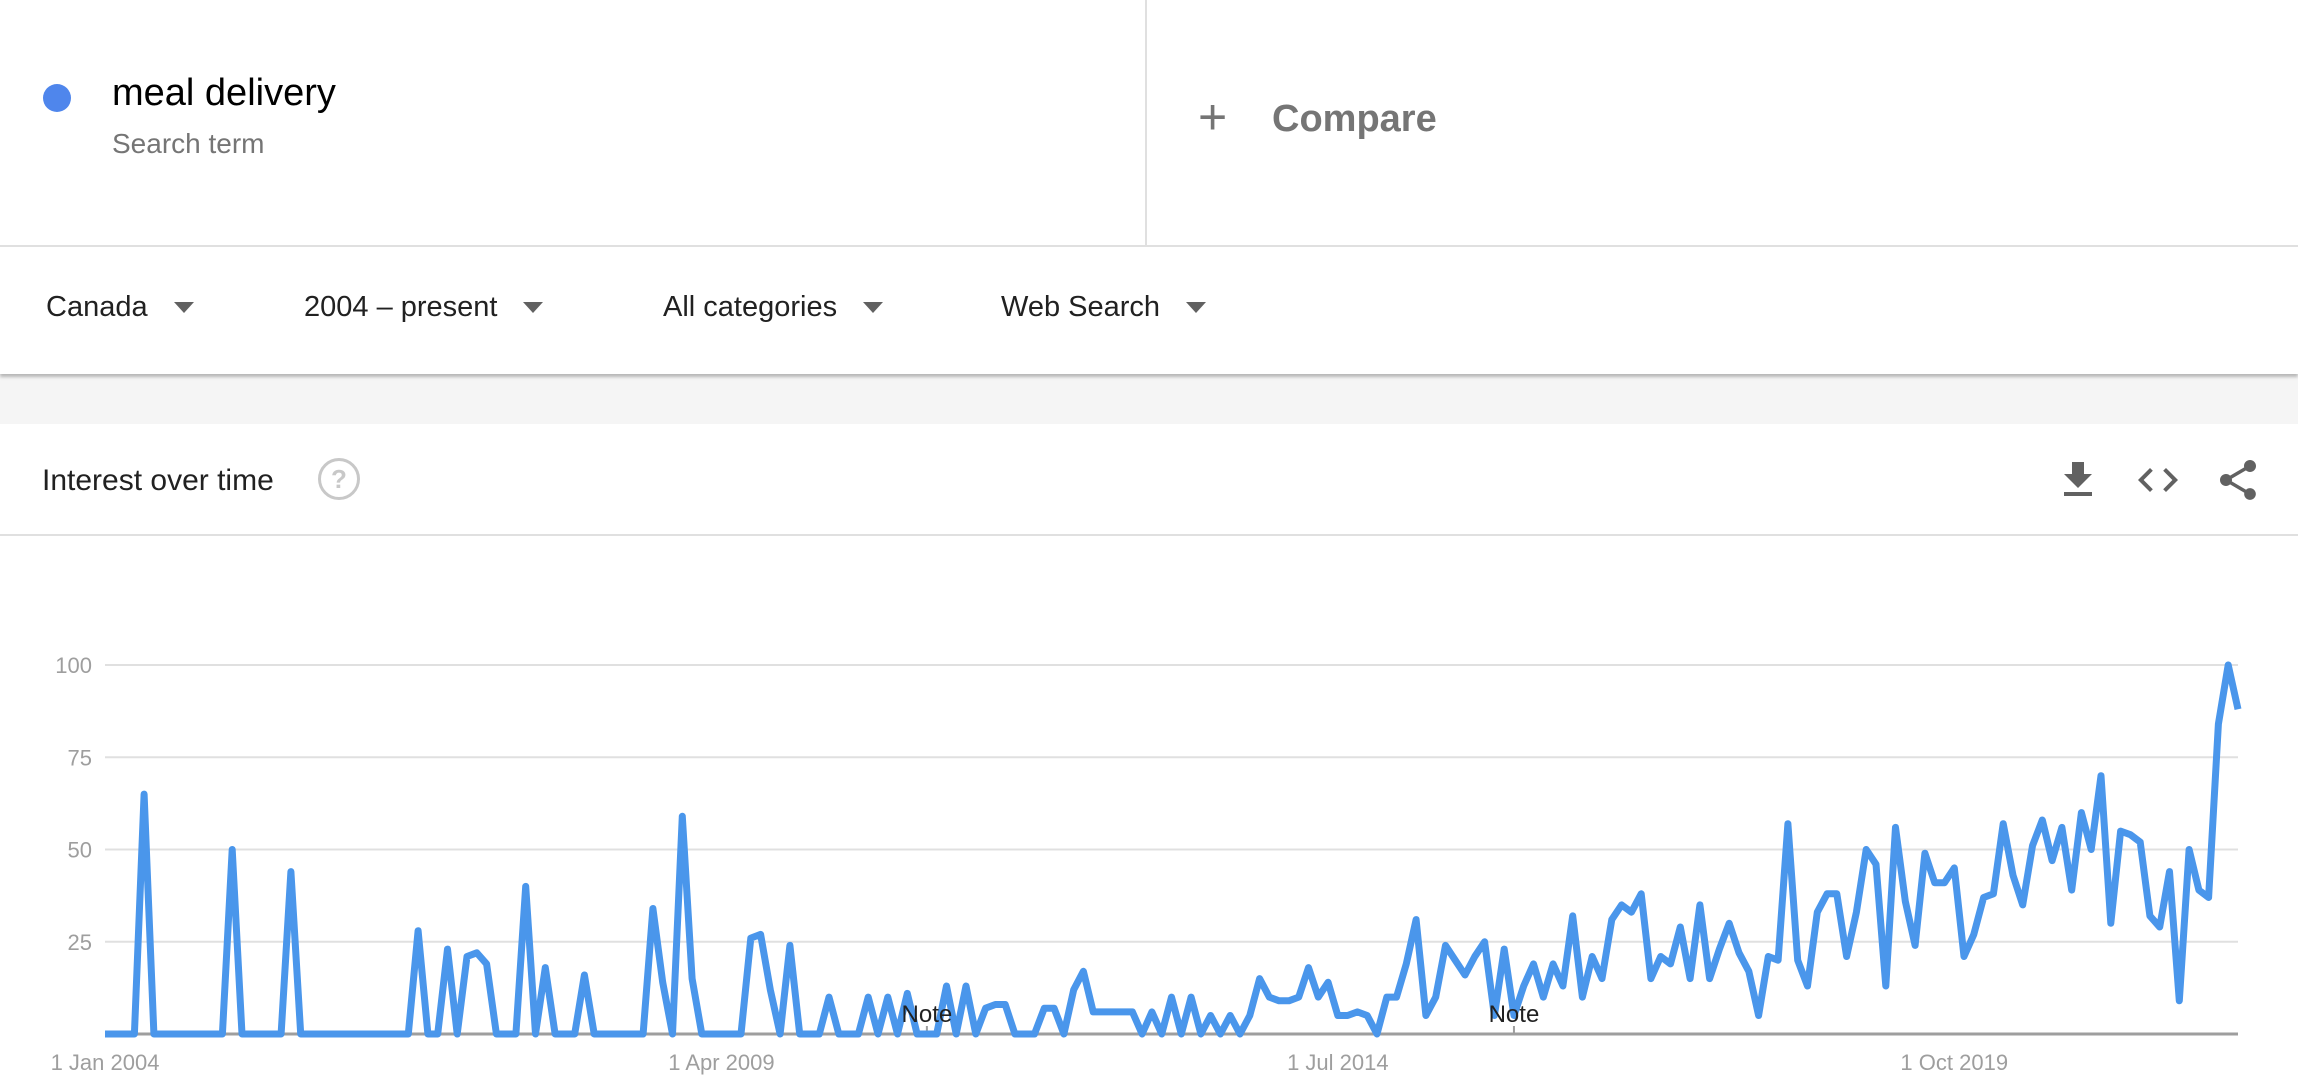 This screenshot has width=2298, height=1092. Describe the element at coordinates (573, 122) in the screenshot. I see `search-term-panel: meal delivery Search term` at that location.